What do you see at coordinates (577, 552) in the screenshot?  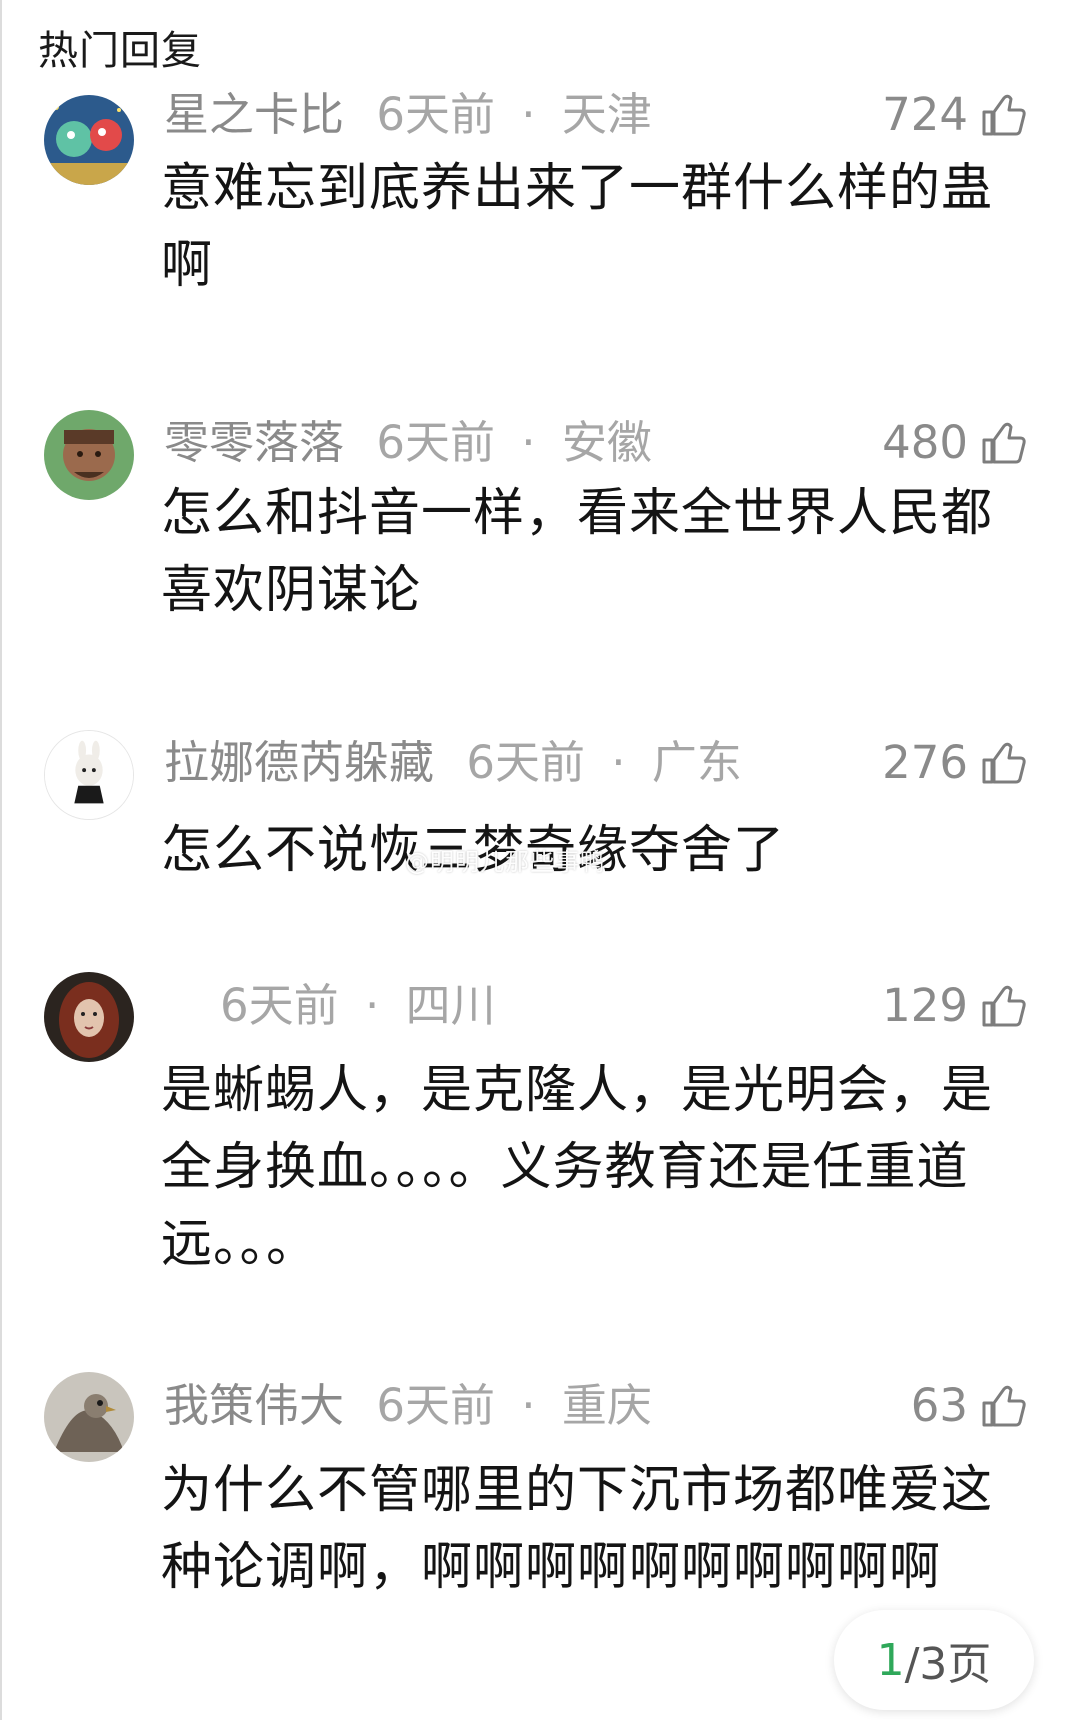 I see `comment-text: 怎么和抖音一样，看来全世界人民都喜欢阴谋论` at bounding box center [577, 552].